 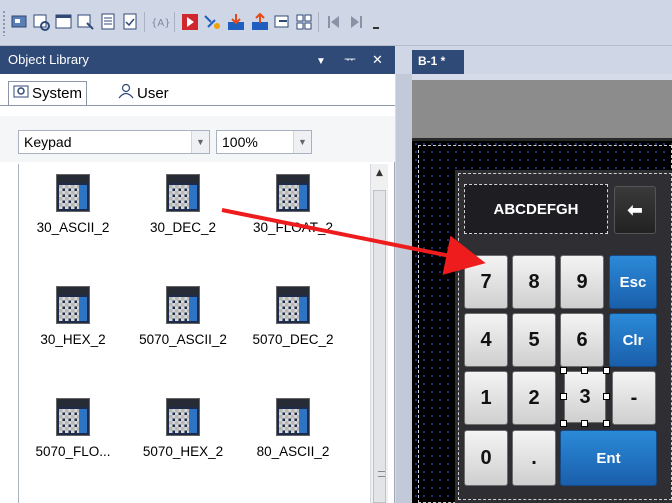 I want to click on svg-text: {A}, so click(x=160, y=23).